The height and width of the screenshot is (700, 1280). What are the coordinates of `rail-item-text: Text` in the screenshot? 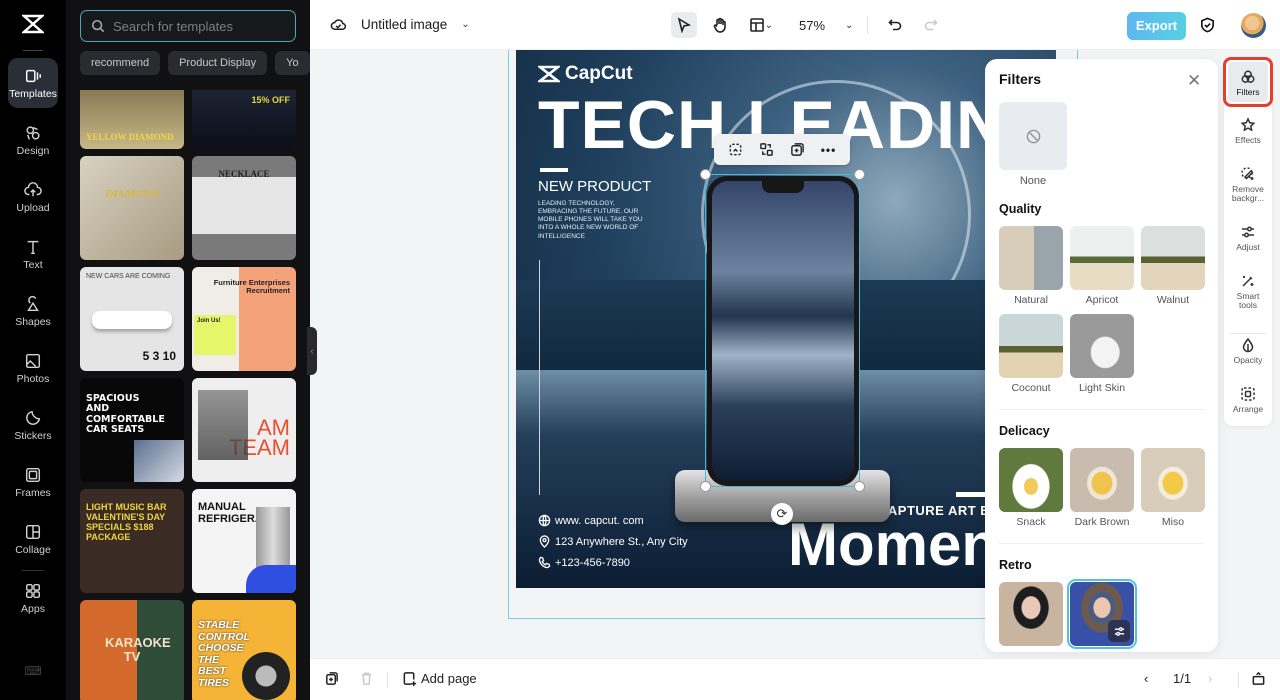 It's located at (33, 254).